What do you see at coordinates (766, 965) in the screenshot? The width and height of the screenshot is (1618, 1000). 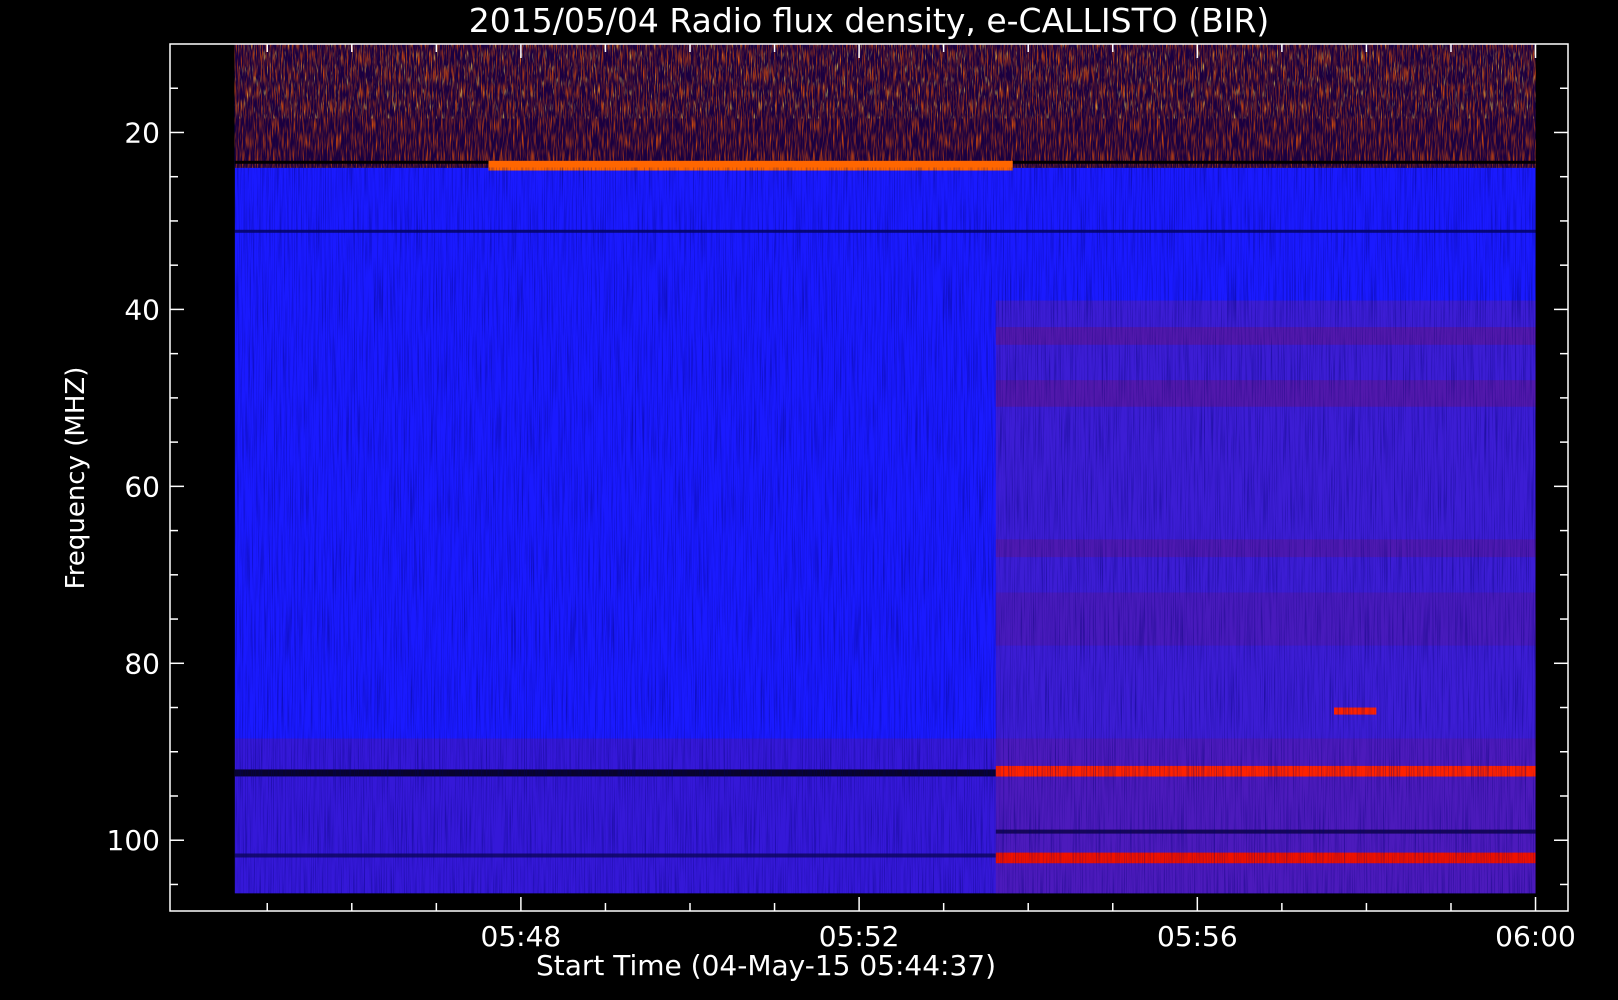 I see `x-axis-label: Start Time (04-May-15 05:44:37)` at bounding box center [766, 965].